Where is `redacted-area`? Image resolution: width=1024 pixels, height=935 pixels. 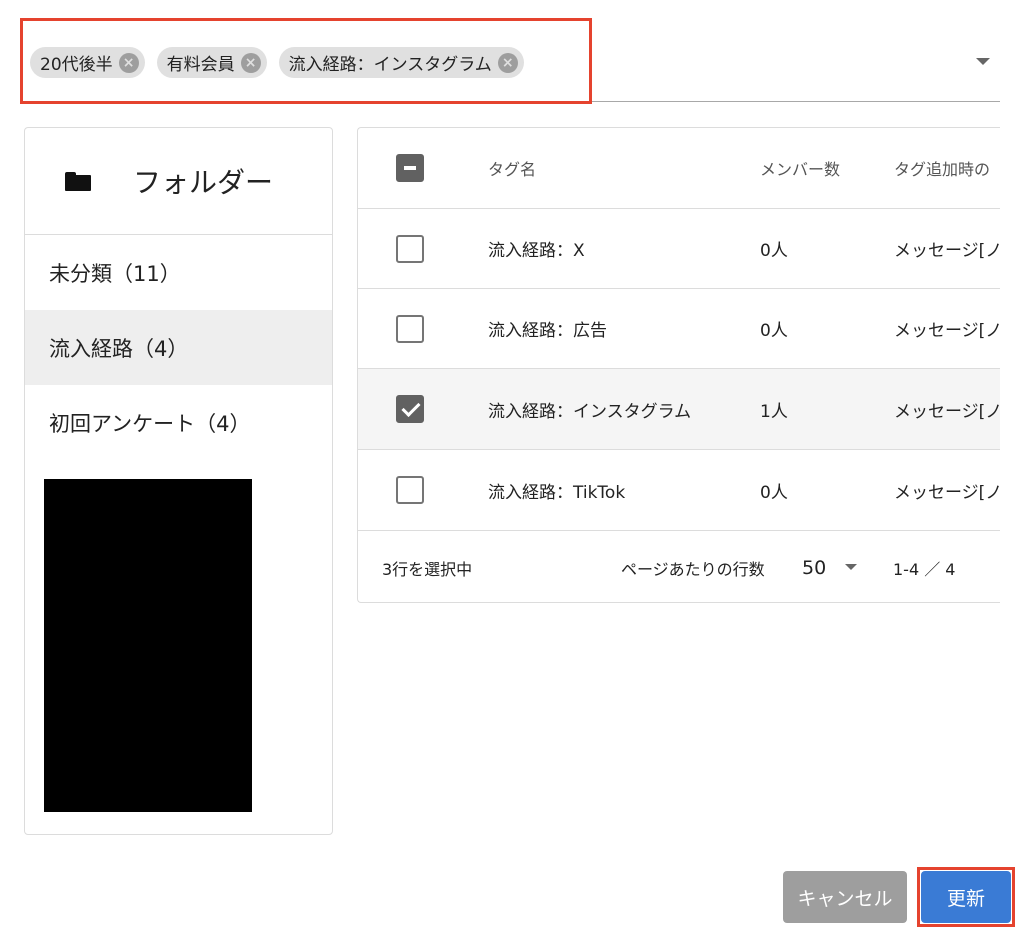 redacted-area is located at coordinates (148, 645).